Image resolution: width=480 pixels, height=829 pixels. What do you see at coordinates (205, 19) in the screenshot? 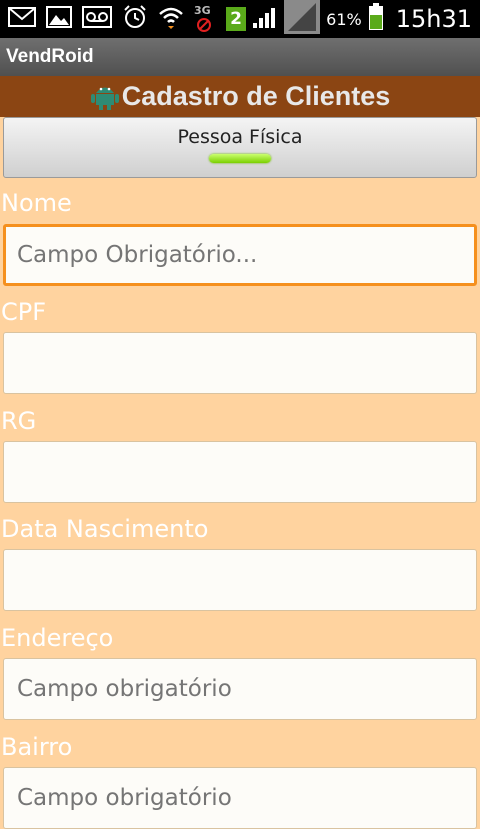
I see `3g-no-data-icon: 3G` at bounding box center [205, 19].